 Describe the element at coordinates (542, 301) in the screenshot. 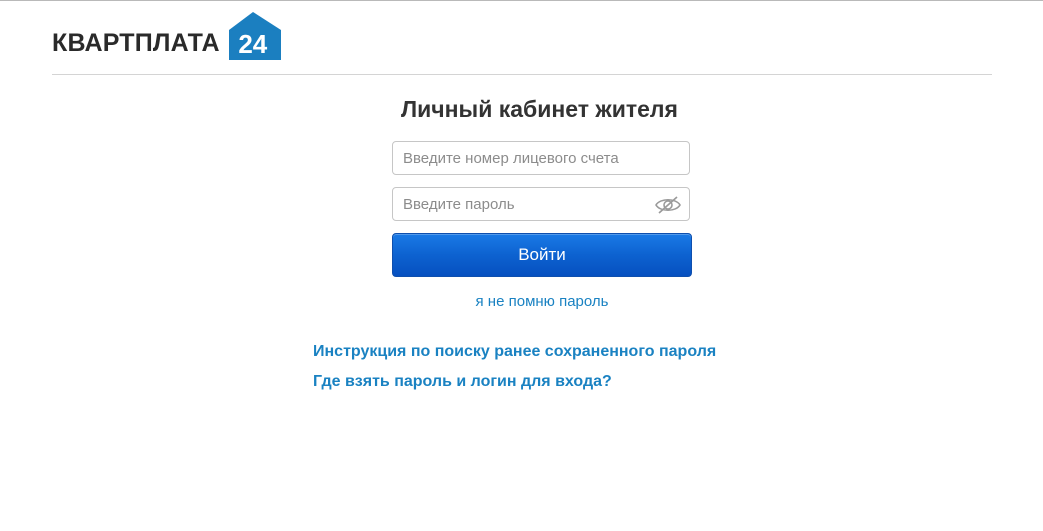

I see `forgot-password-link: я не помню пароль` at that location.